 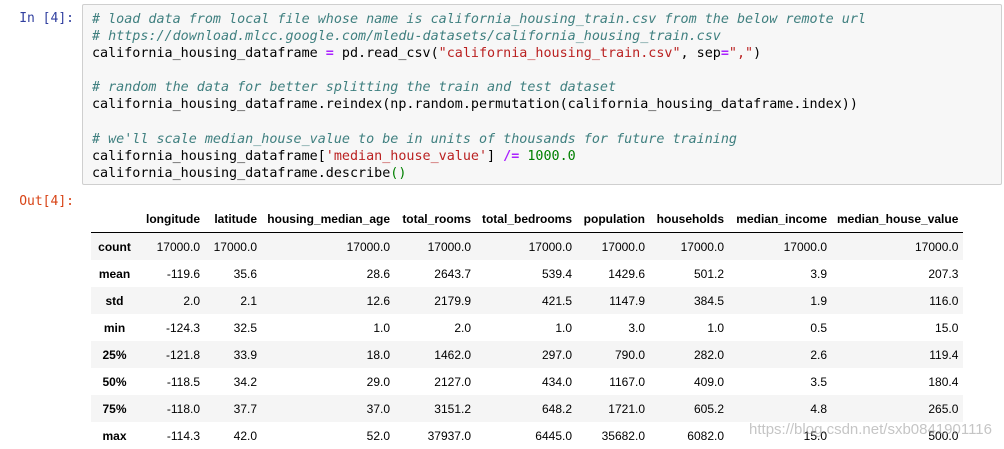 I want to click on row-index-label: std, so click(x=114, y=300).